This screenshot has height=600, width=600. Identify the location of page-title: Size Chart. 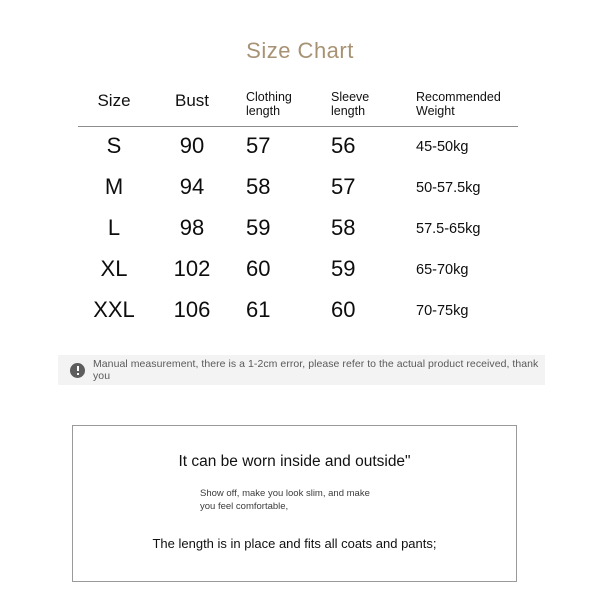
(300, 50).